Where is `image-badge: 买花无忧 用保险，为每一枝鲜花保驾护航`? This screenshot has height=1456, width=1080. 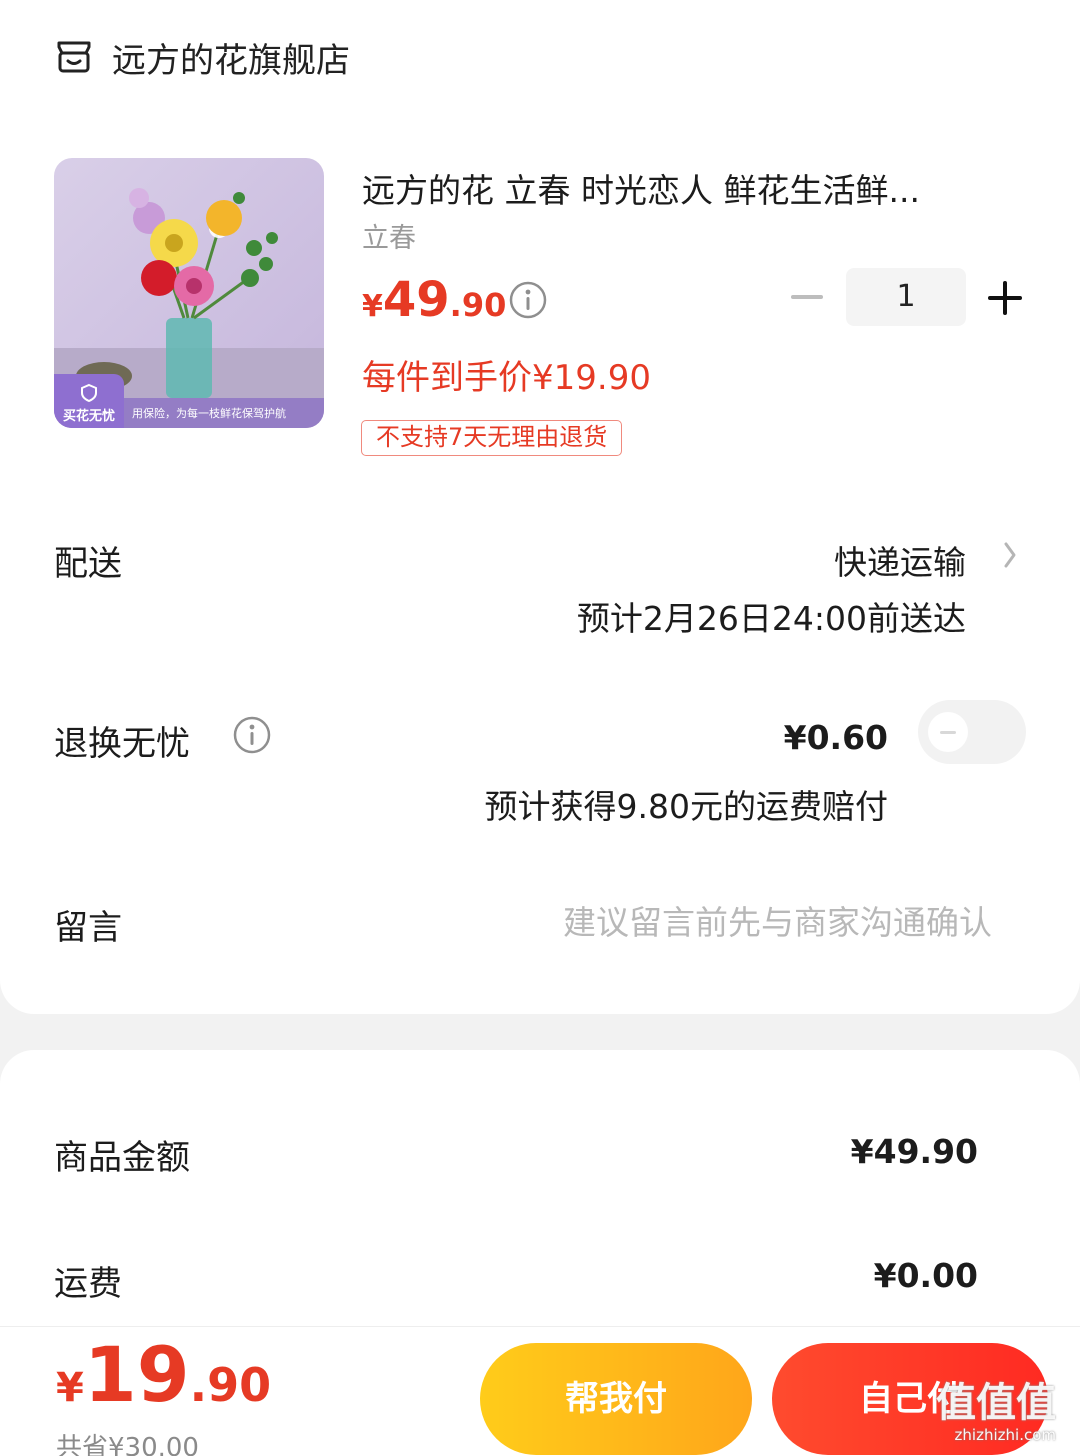 image-badge: 买花无忧 用保险，为每一枝鲜花保驾护航 is located at coordinates (189, 401).